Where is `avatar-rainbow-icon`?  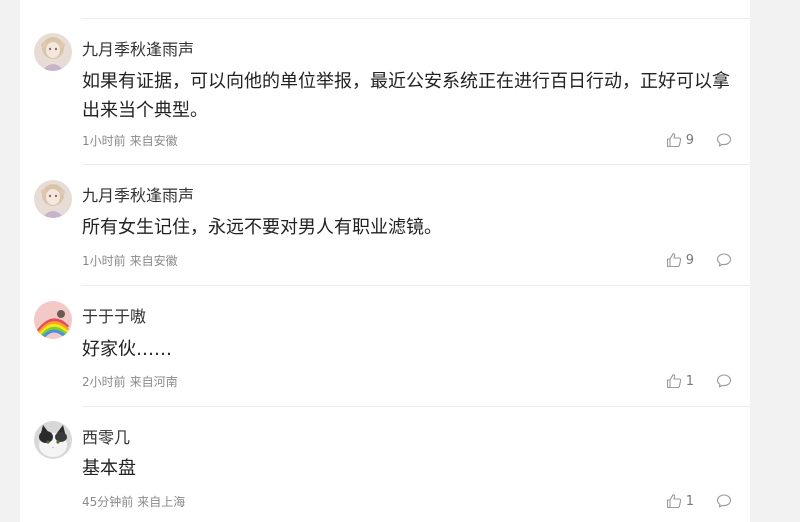
avatar-rainbow-icon is located at coordinates (53, 320).